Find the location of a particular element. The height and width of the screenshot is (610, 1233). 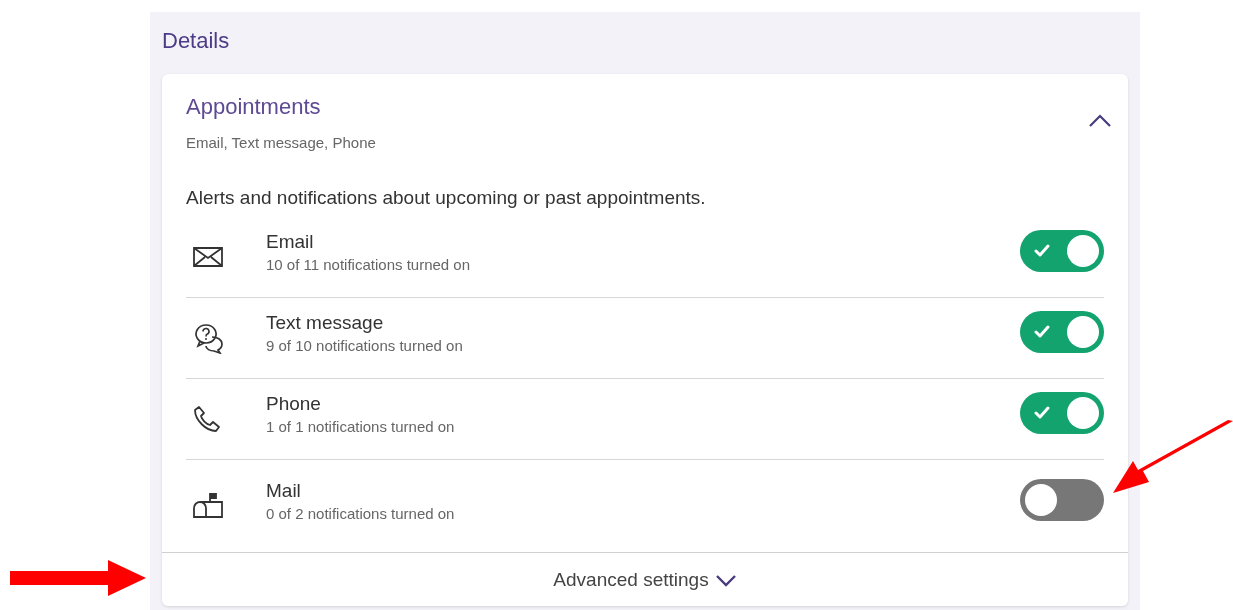

channel-status: 9 of 10 notifications turned on is located at coordinates (365, 345).